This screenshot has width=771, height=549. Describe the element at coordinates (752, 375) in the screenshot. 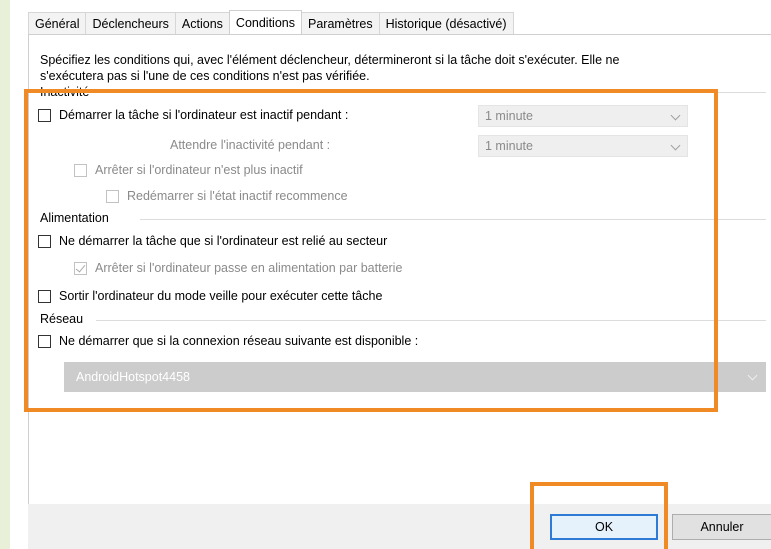

I see `chevron-down-icon` at that location.